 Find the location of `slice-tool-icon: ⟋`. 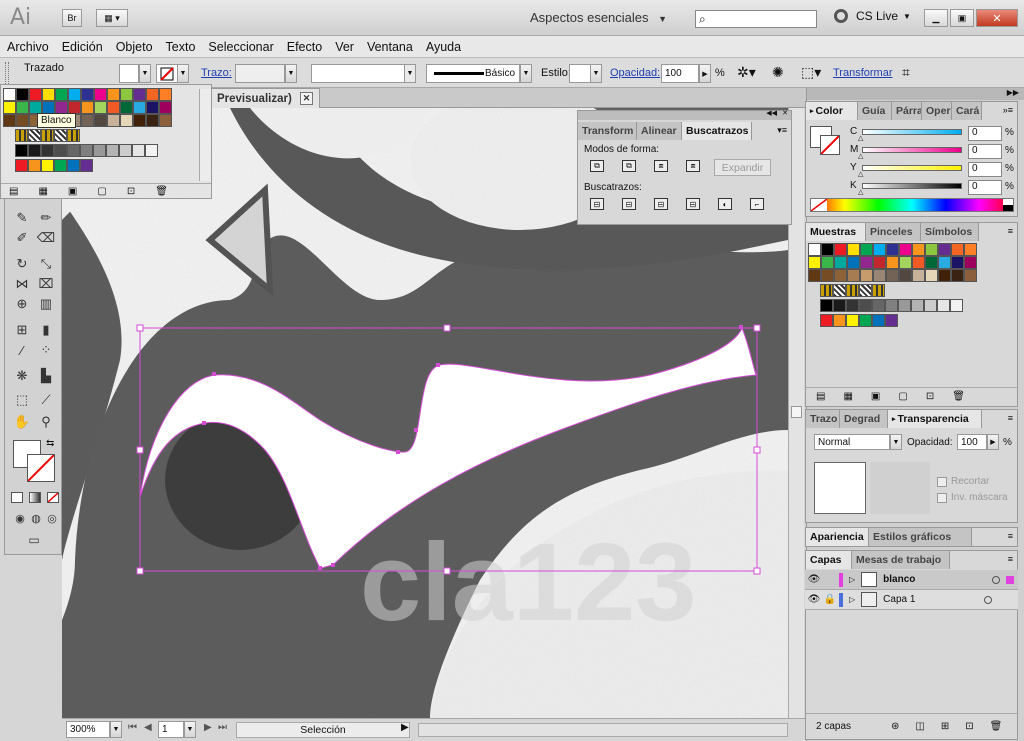

slice-tool-icon: ⟋ is located at coordinates (46, 400).